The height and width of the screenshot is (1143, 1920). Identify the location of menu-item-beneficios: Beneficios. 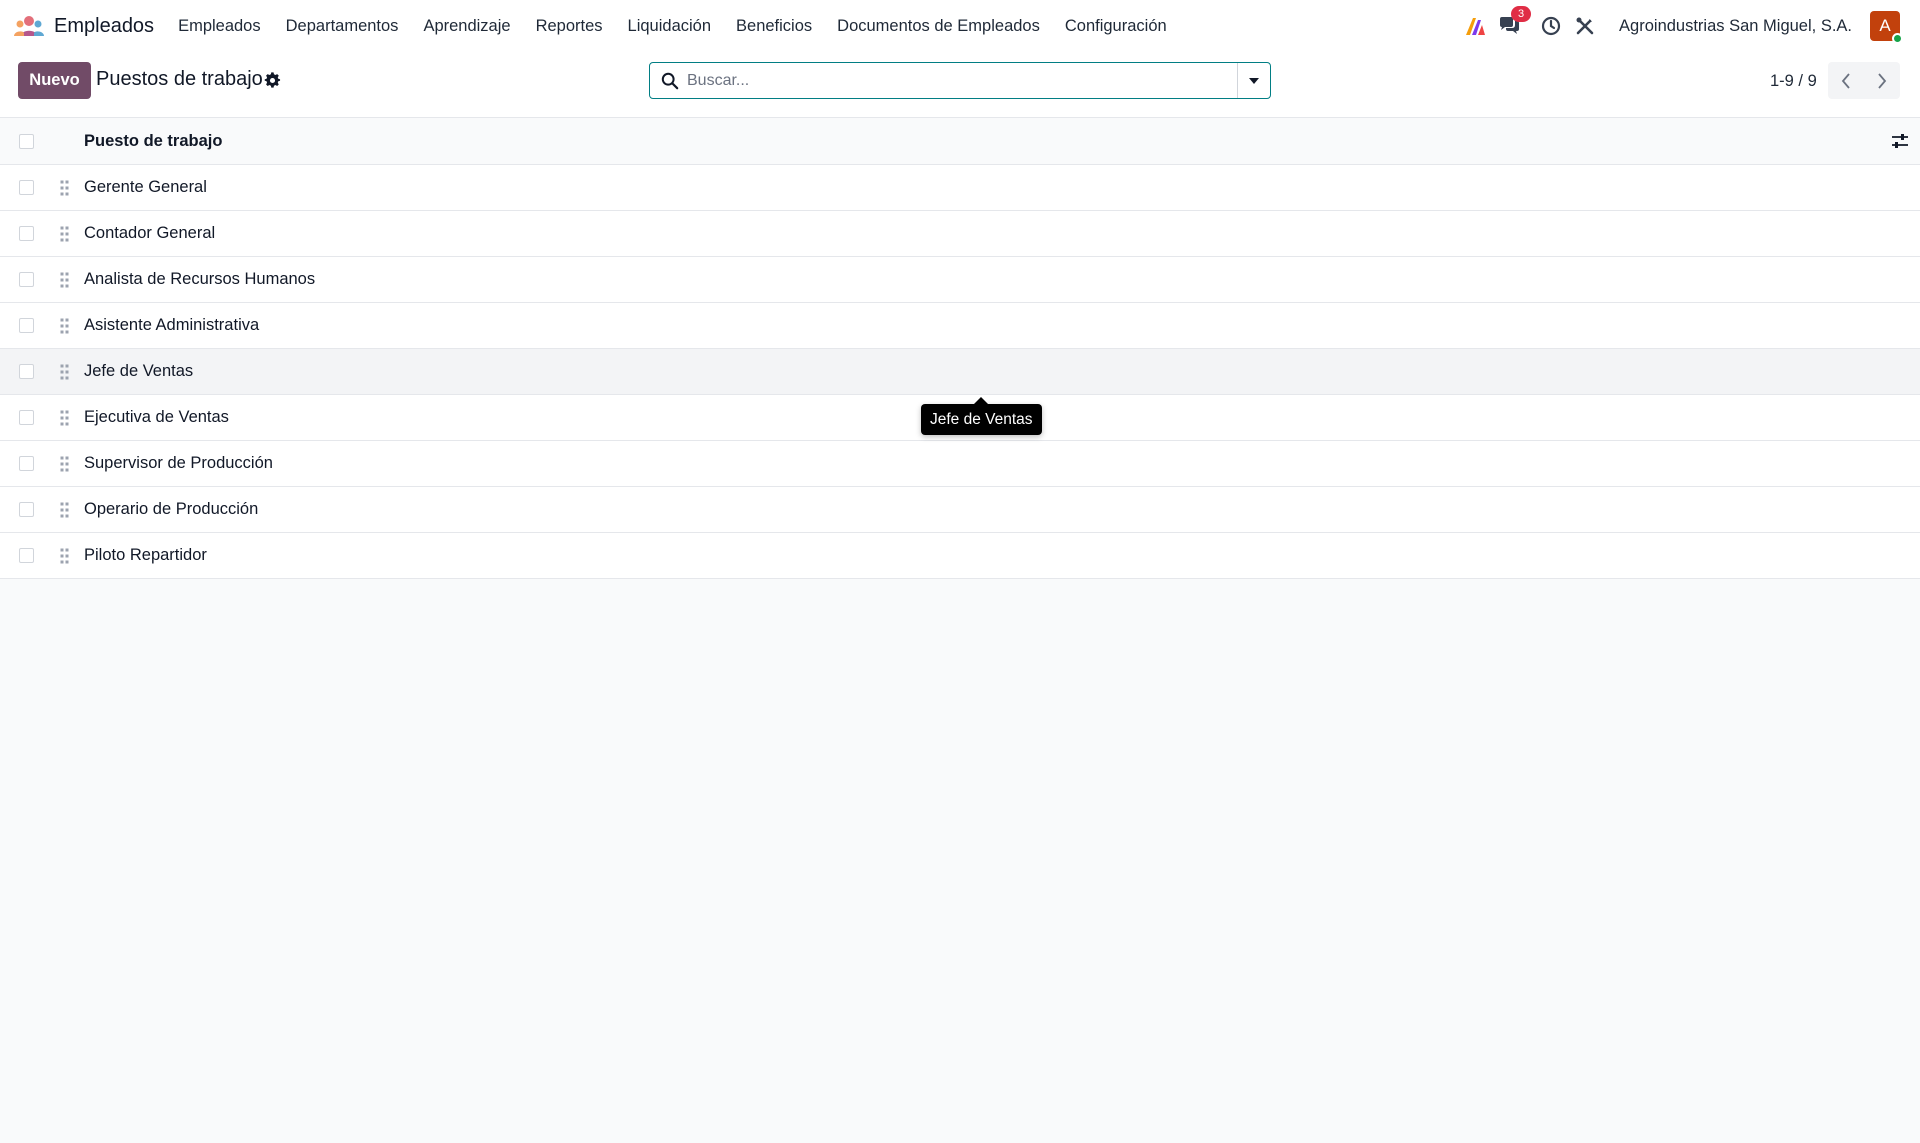
(774, 26).